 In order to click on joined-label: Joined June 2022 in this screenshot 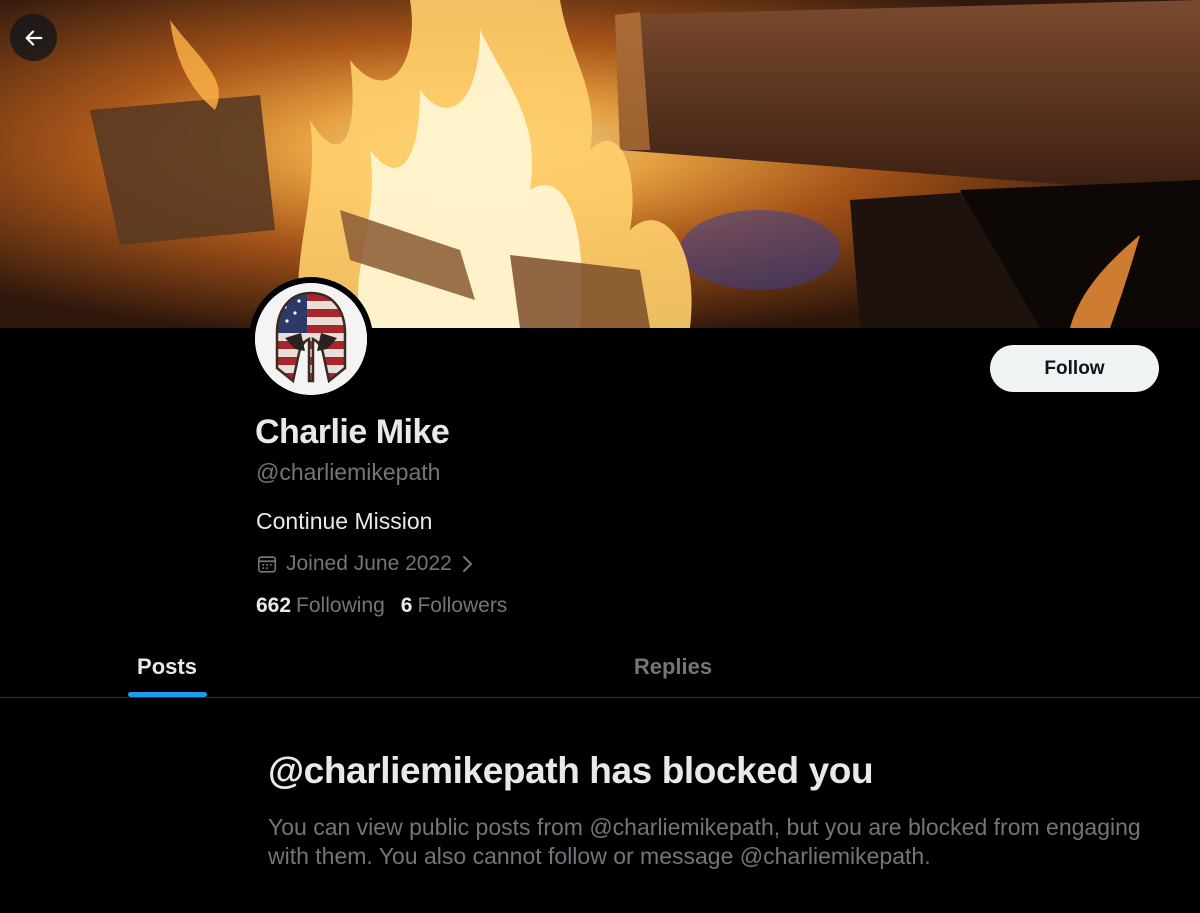, I will do `click(369, 563)`.